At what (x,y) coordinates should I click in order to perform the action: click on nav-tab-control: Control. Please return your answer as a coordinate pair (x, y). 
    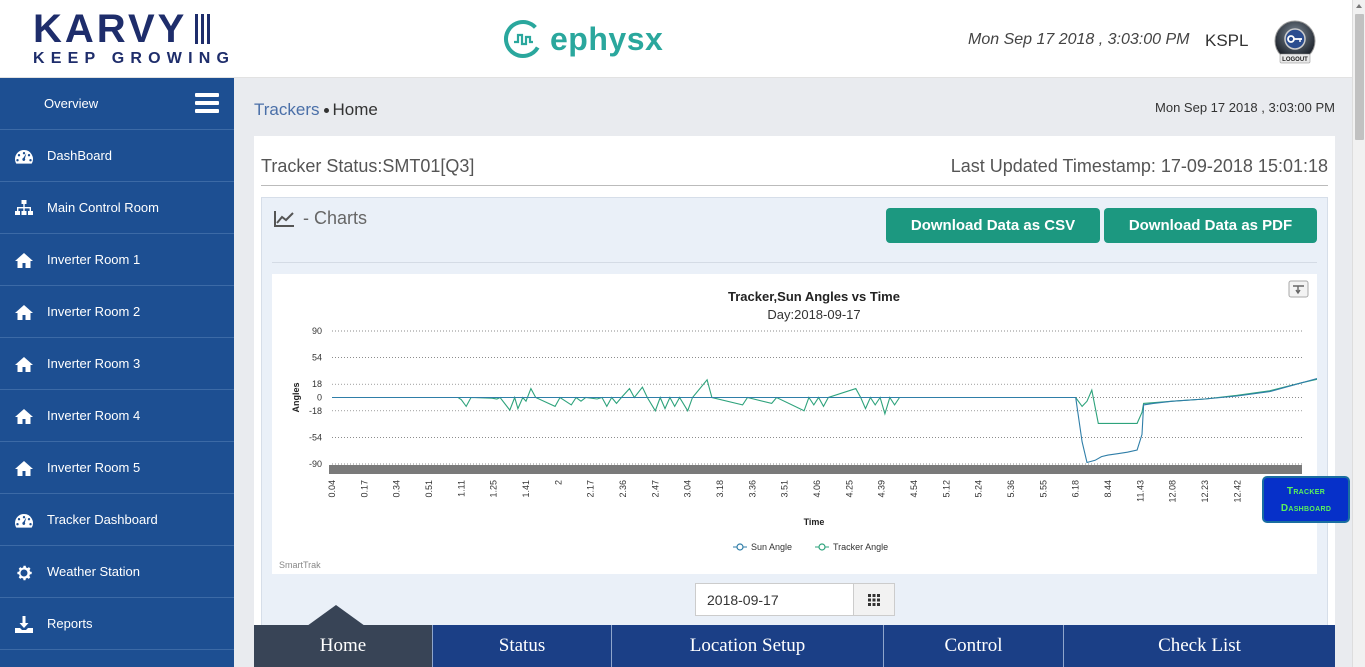
    Looking at the image, I should click on (974, 646).